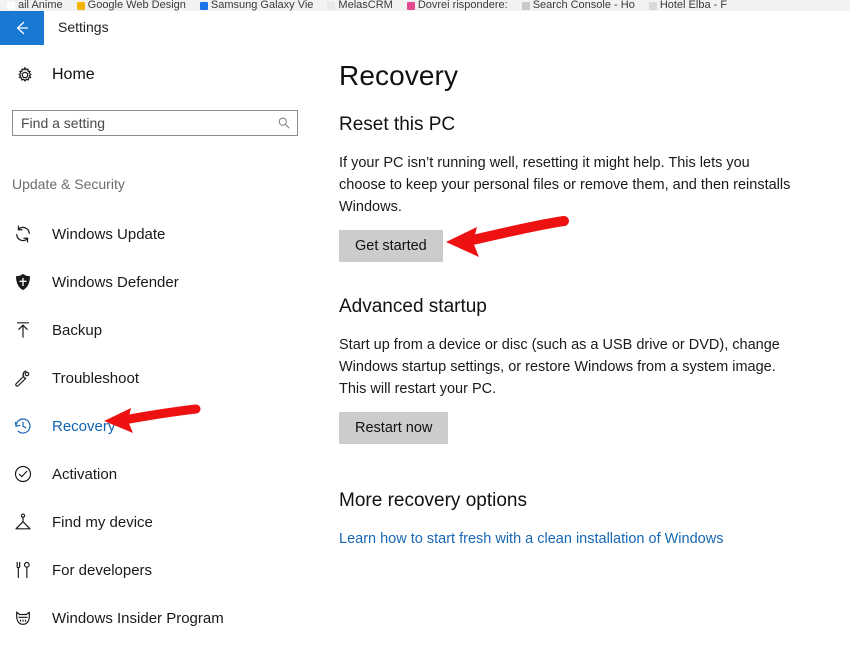 The width and height of the screenshot is (850, 657). Describe the element at coordinates (23, 234) in the screenshot. I see `sync-icon` at that location.